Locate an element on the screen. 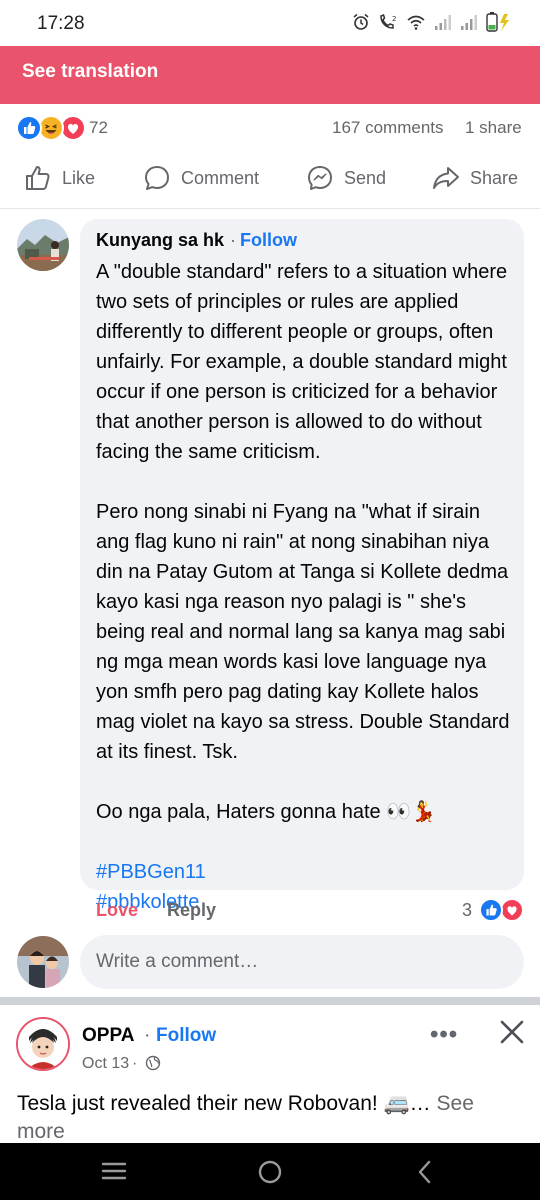 This screenshot has width=540, height=1200. more-options-button: ••• is located at coordinates (444, 1035).